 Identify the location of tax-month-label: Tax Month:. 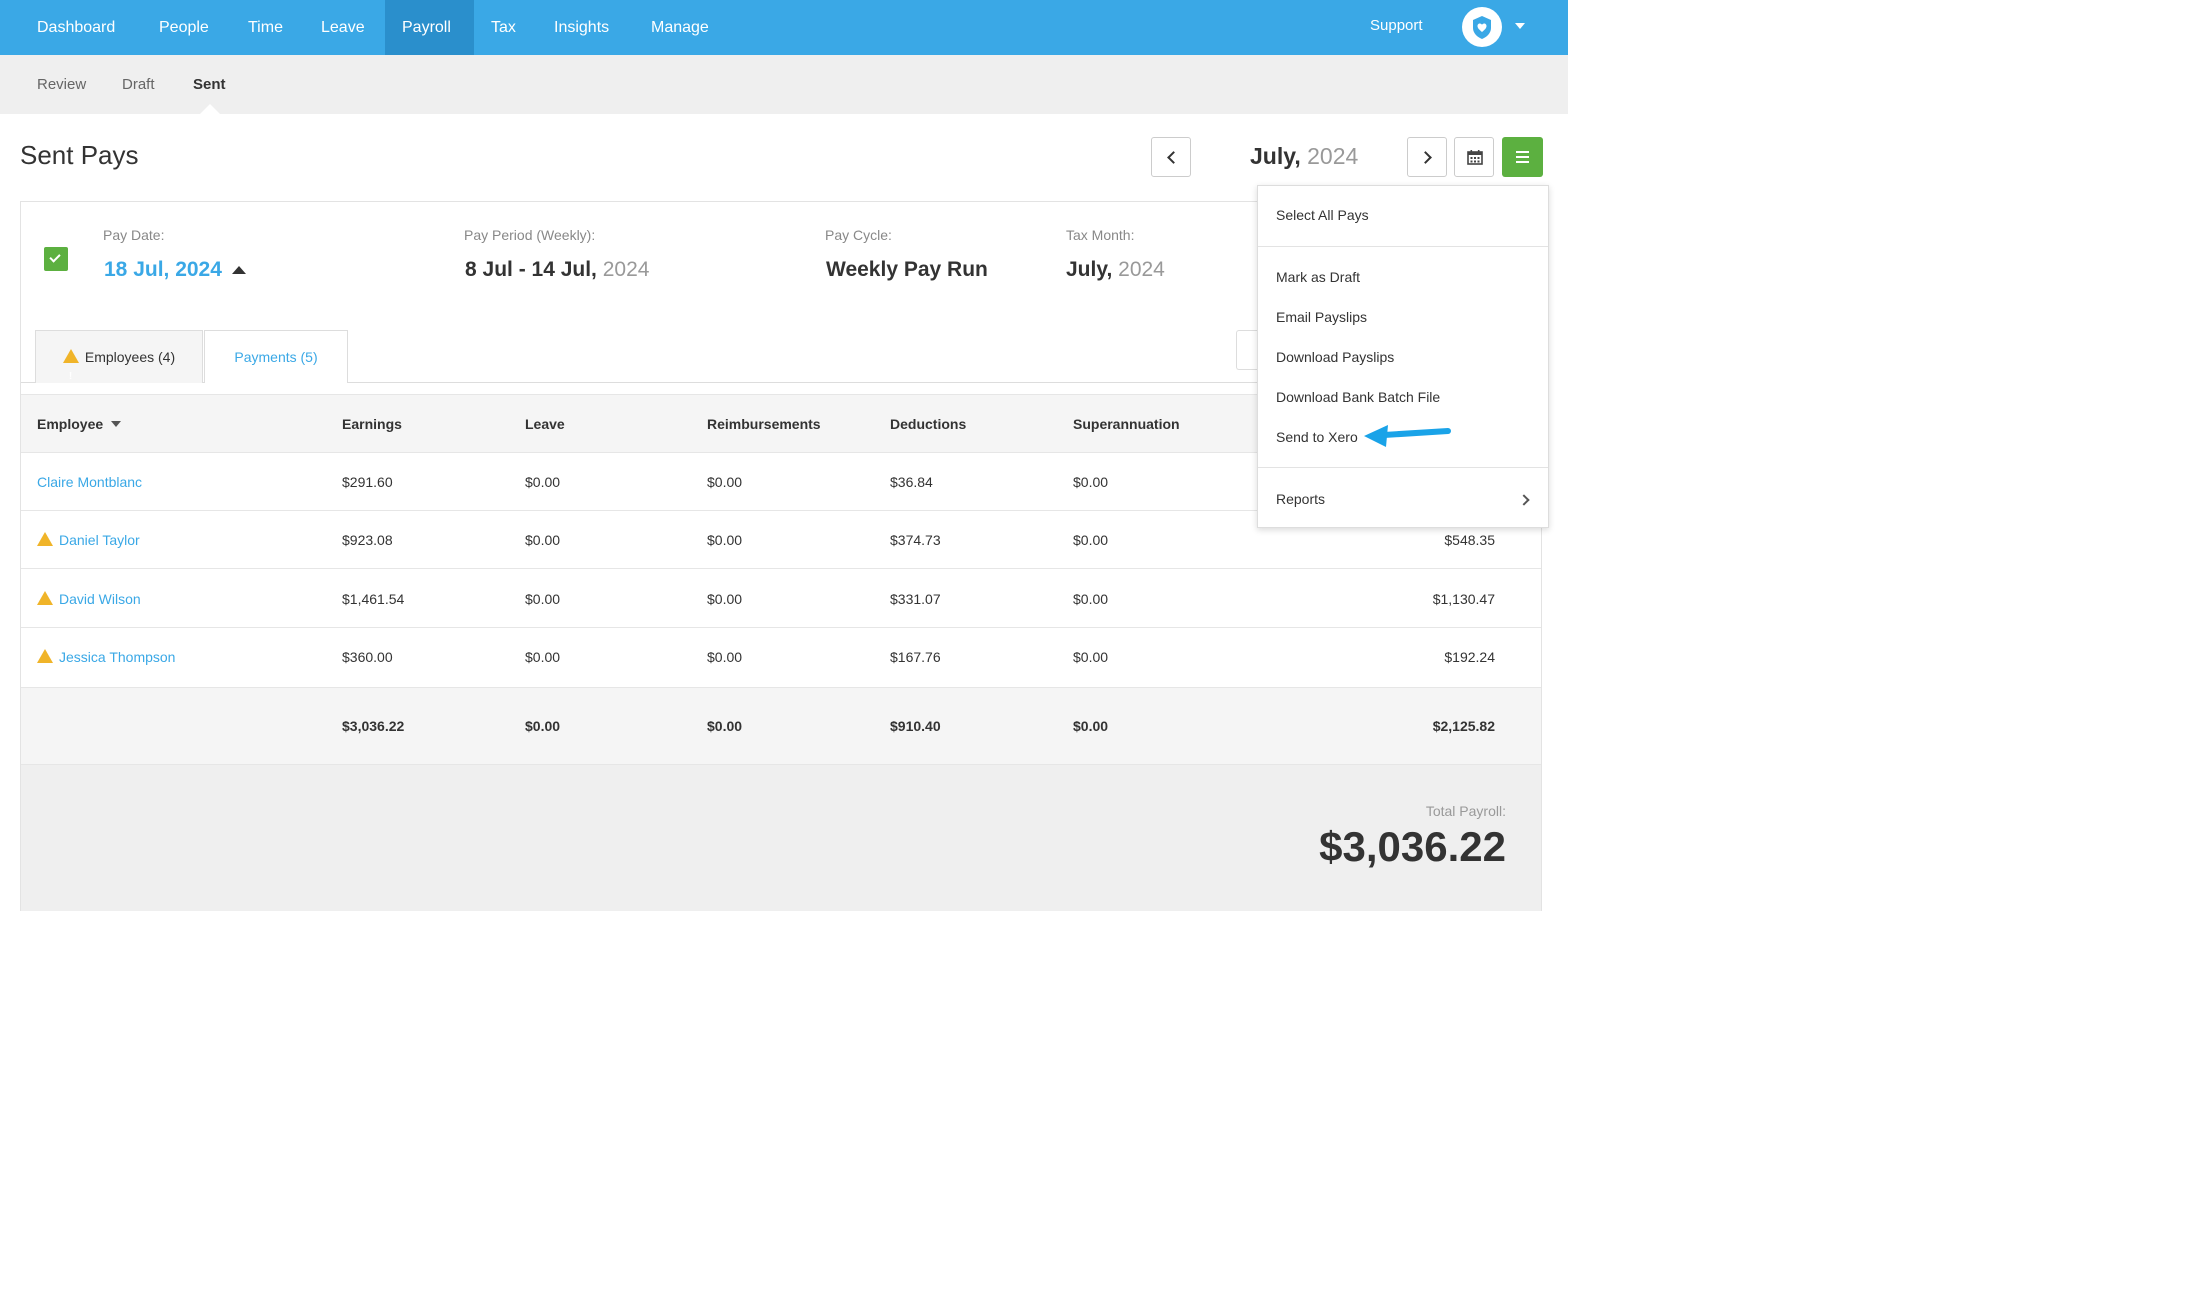
(1100, 235).